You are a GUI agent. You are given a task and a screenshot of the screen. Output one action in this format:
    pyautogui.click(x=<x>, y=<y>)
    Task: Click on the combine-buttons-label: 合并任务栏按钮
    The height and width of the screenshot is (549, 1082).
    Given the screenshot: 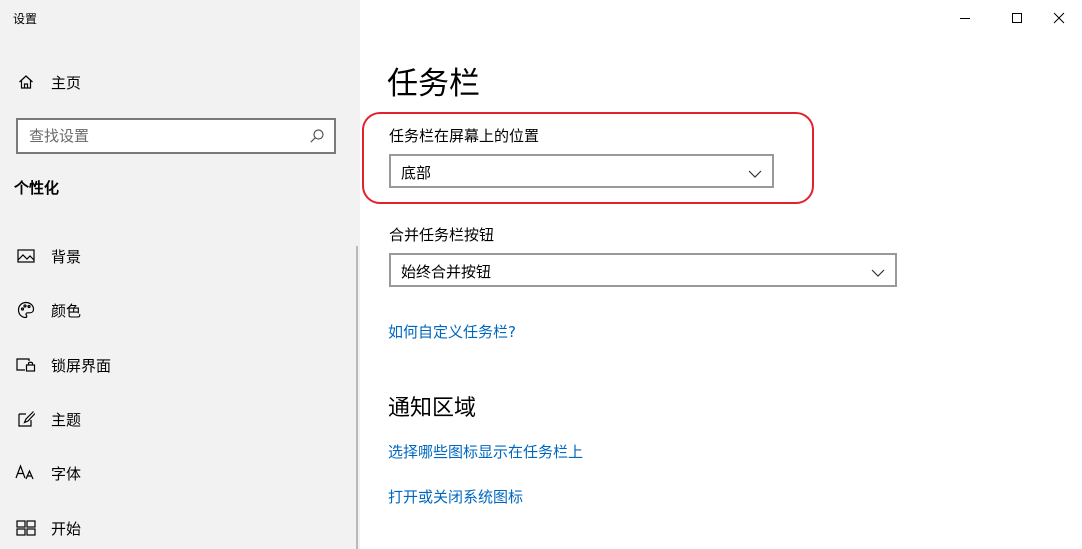 What is the action you would take?
    pyautogui.click(x=442, y=235)
    